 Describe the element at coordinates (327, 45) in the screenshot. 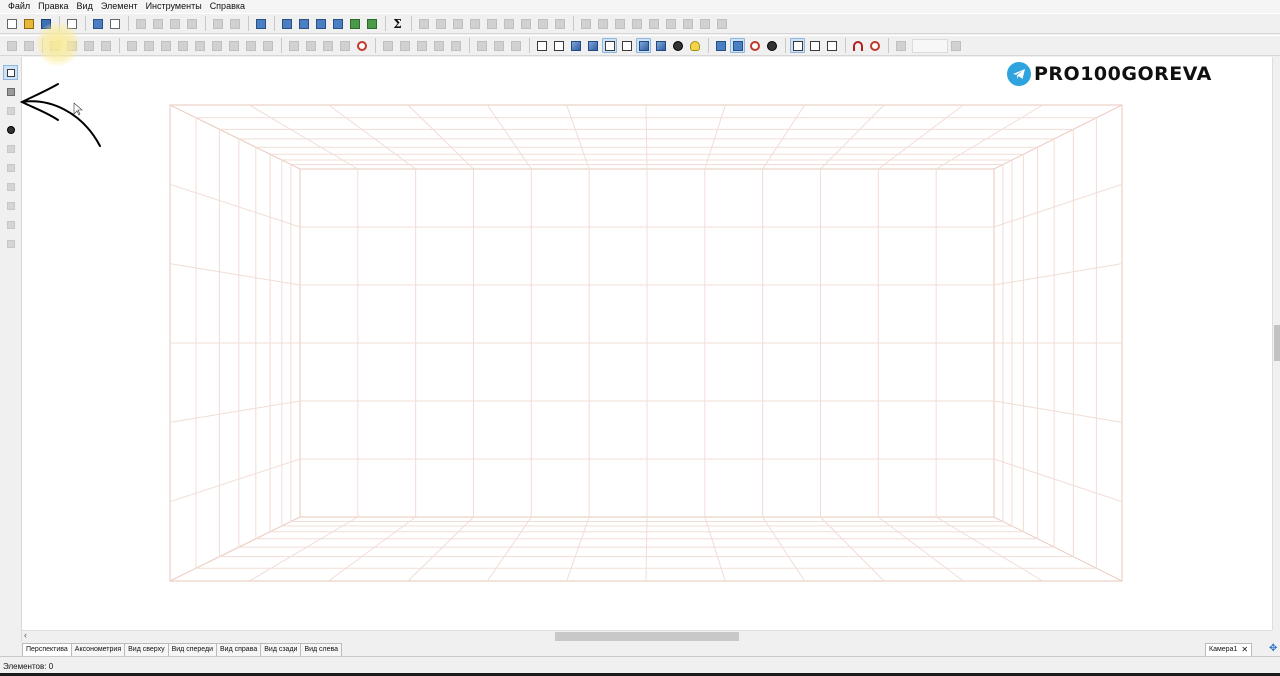

I see `eye-dim-button` at that location.